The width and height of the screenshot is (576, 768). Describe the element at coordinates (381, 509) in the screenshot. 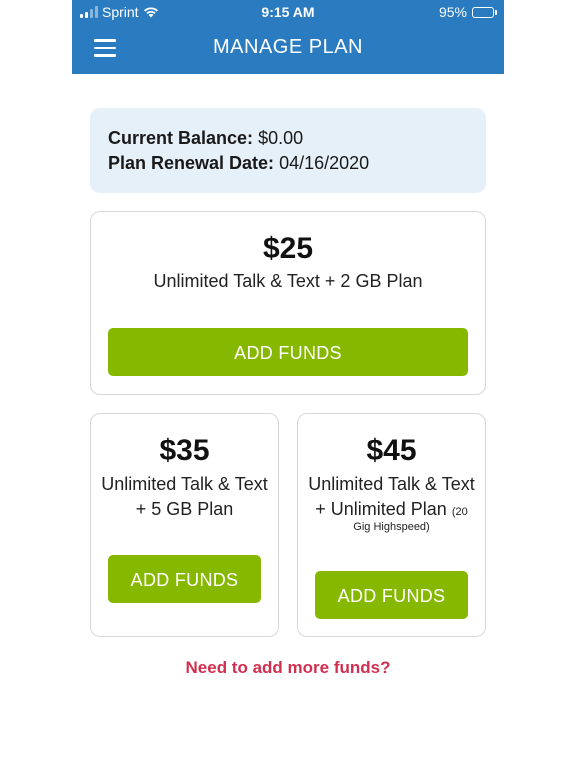

I see `plan-description-line2-text: + Unlimited Plan` at that location.